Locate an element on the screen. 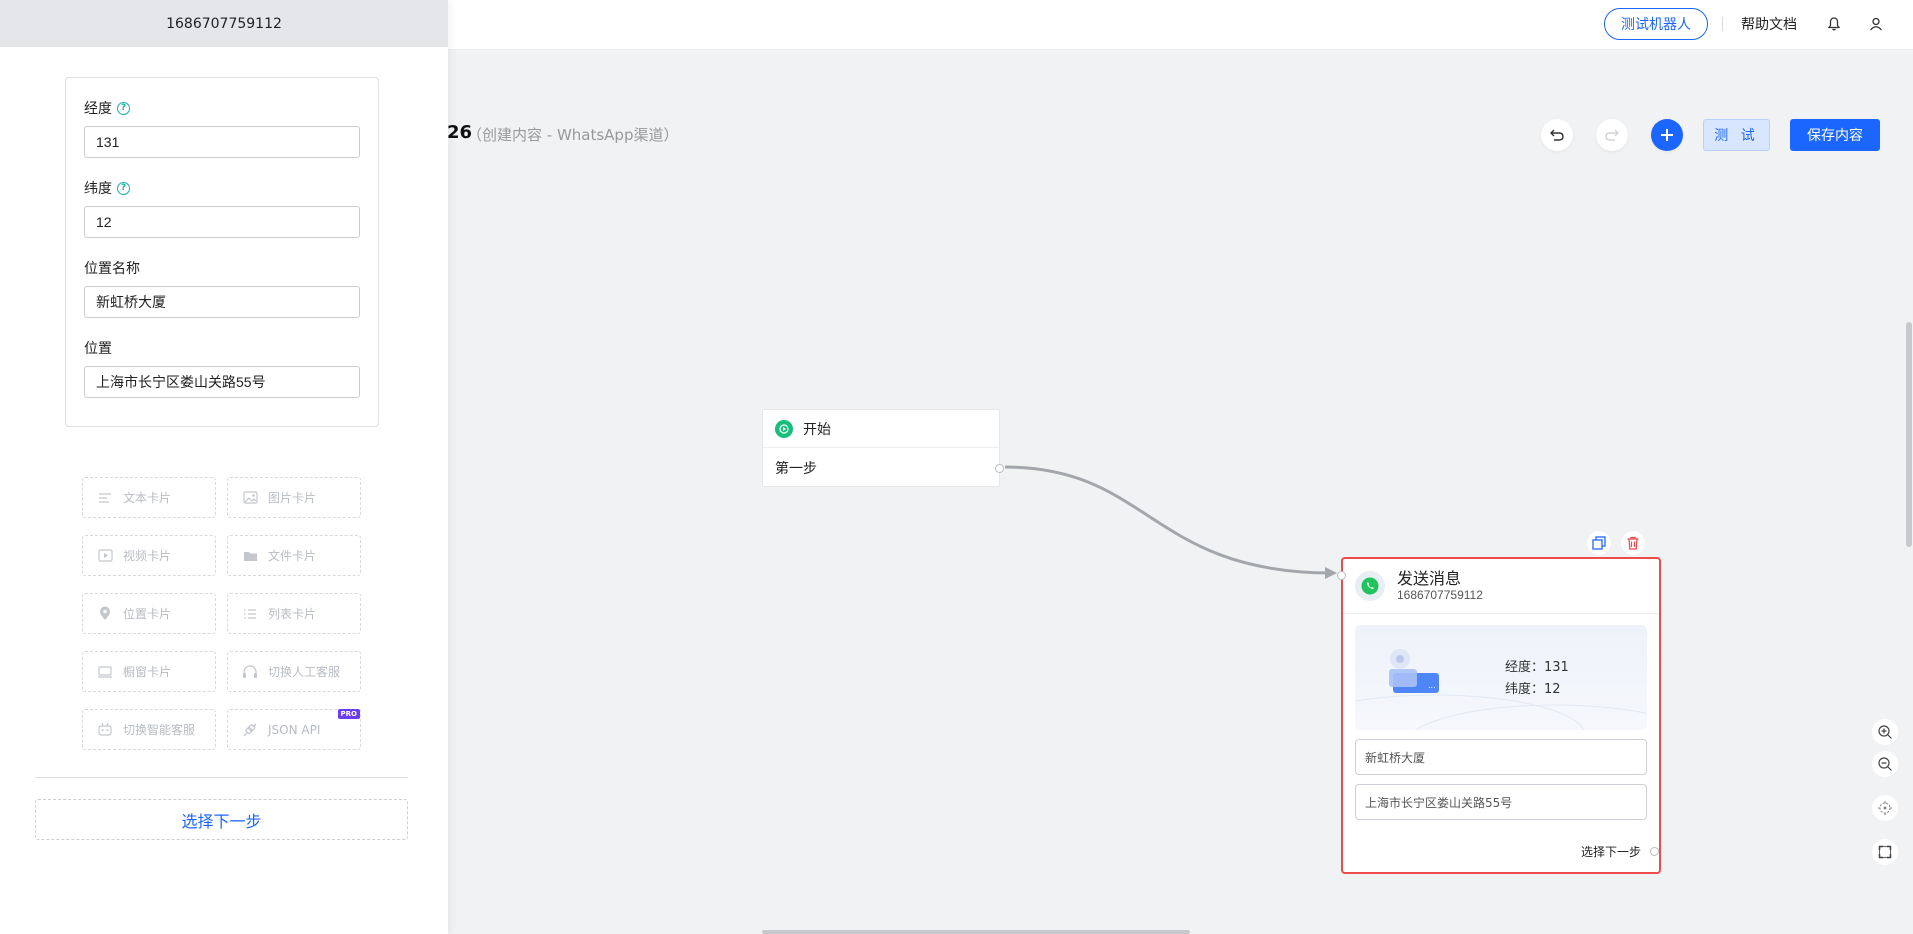 The image size is (1913, 934). file-card-button: 文件卡片 is located at coordinates (294, 555).